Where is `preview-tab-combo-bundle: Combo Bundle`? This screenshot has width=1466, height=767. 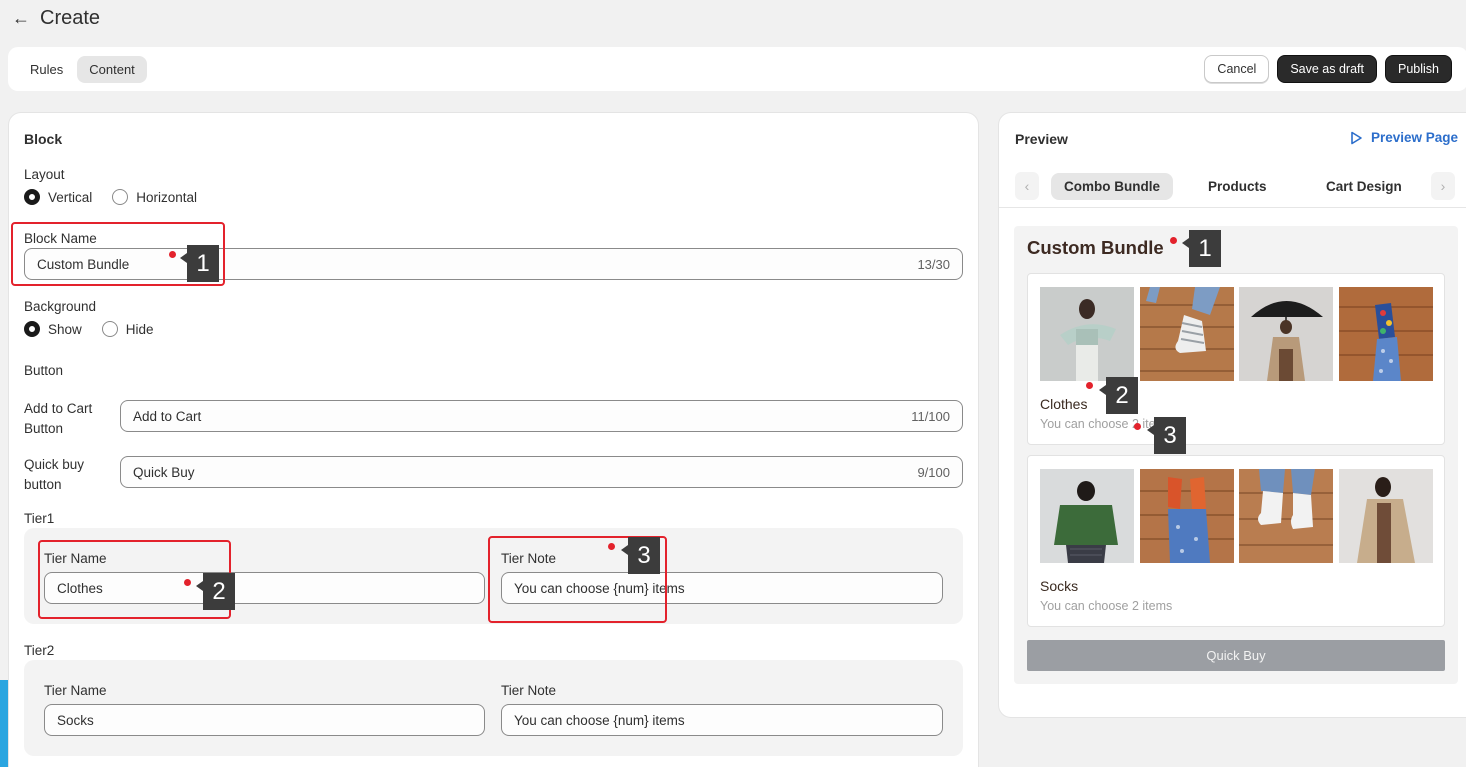 preview-tab-combo-bundle: Combo Bundle is located at coordinates (1112, 186).